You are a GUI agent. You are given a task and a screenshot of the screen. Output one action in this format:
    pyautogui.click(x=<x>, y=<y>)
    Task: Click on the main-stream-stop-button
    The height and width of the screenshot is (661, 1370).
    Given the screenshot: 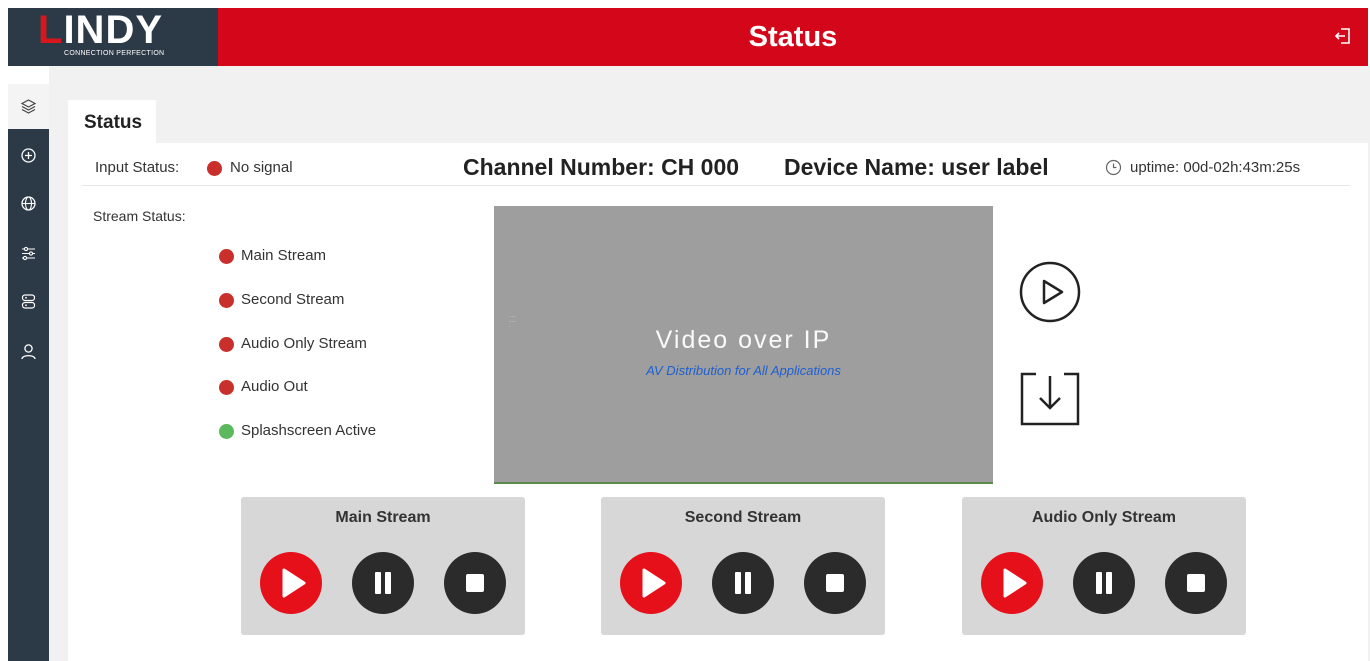 What is the action you would take?
    pyautogui.click(x=475, y=583)
    